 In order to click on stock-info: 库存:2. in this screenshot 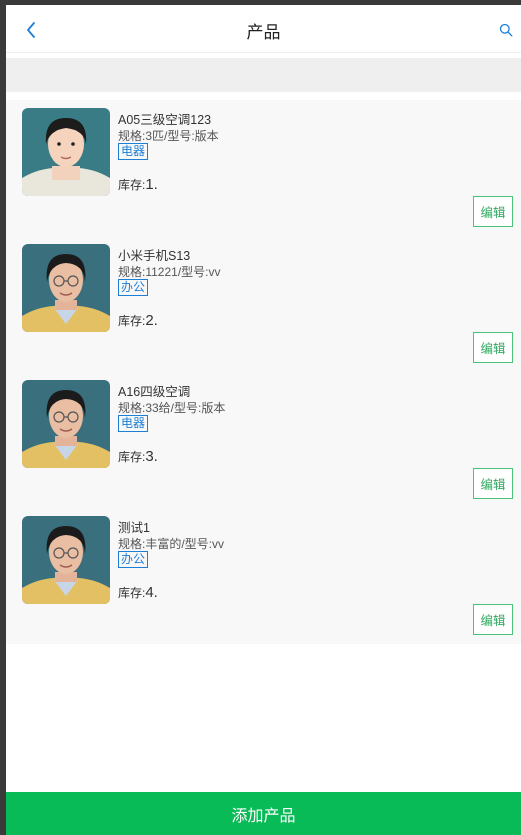, I will do `click(138, 320)`.